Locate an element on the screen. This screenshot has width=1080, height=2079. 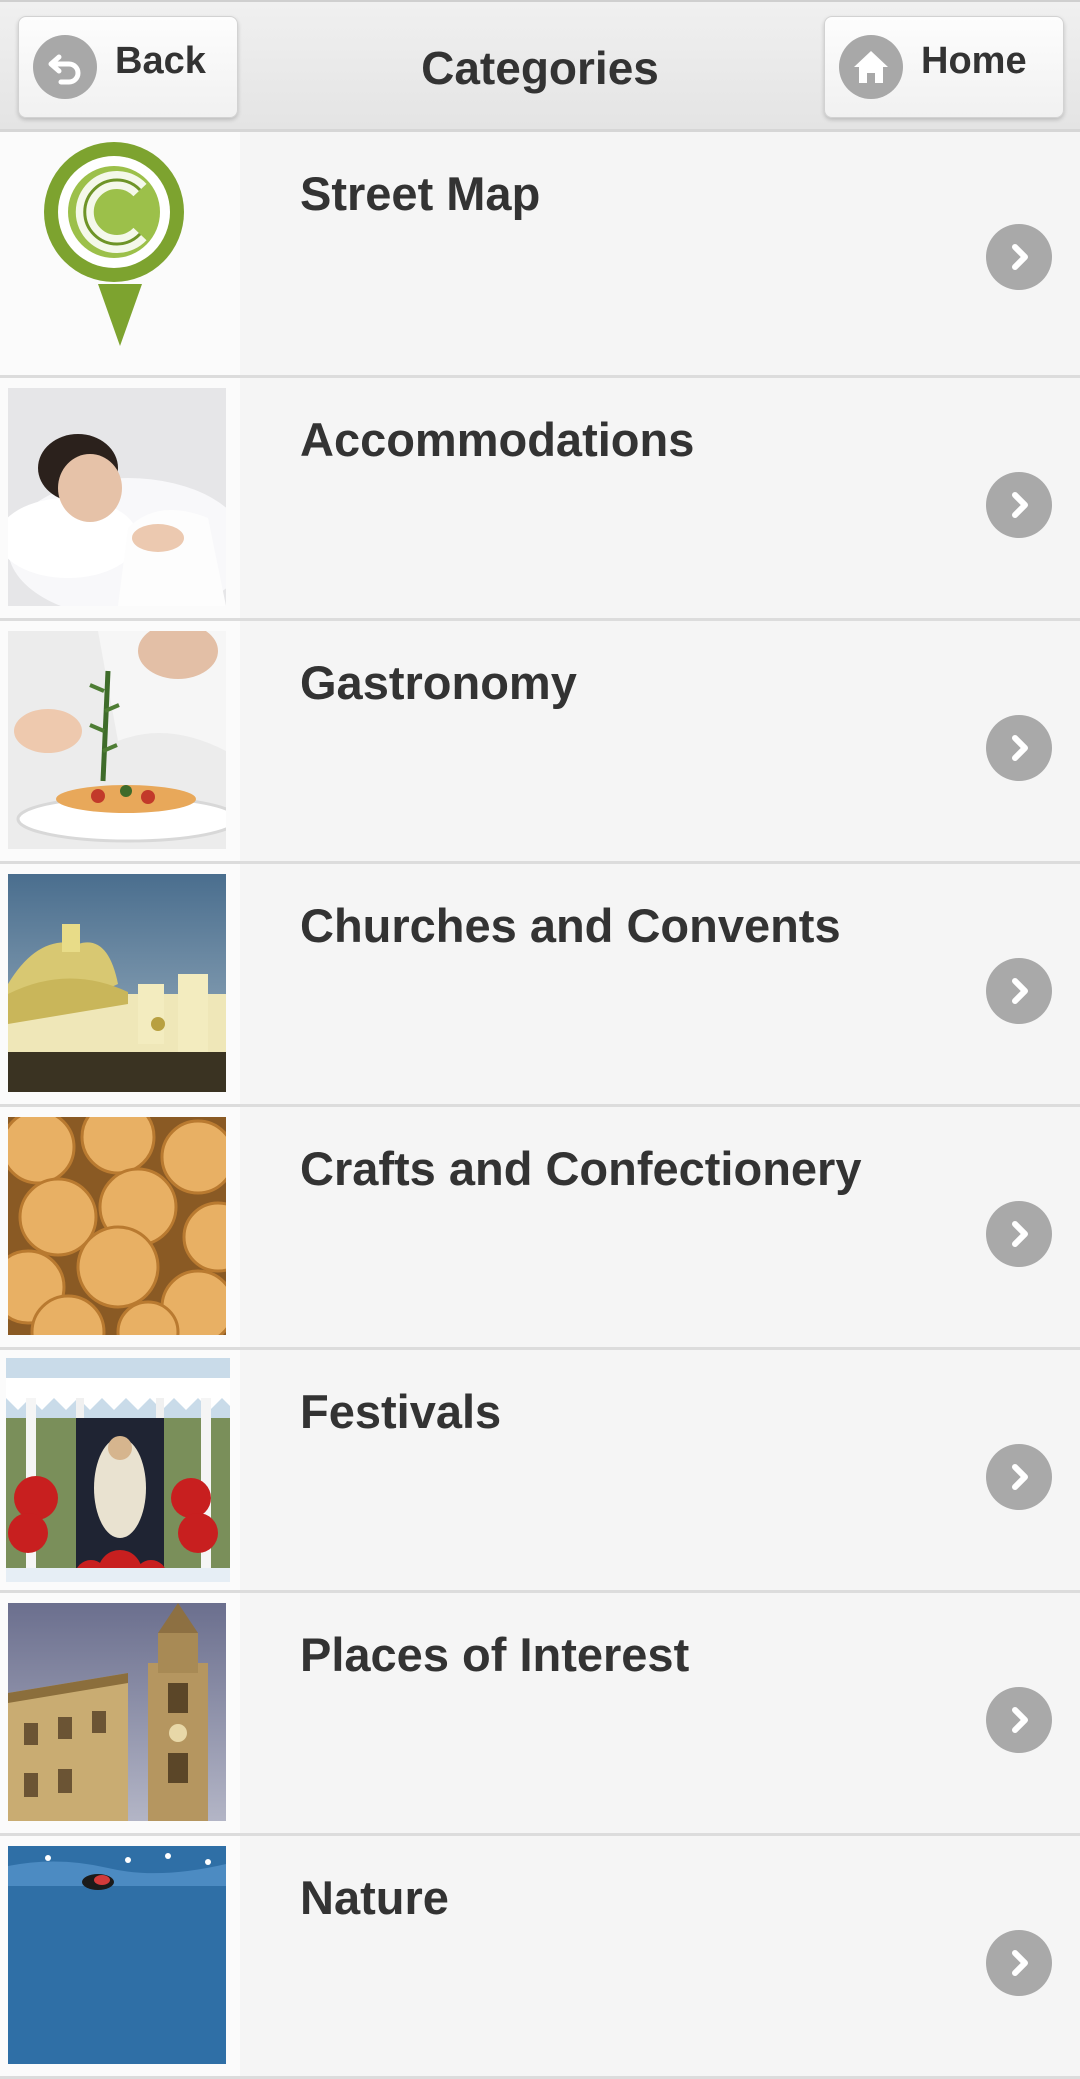
category-label: Nature is located at coordinates (374, 1897).